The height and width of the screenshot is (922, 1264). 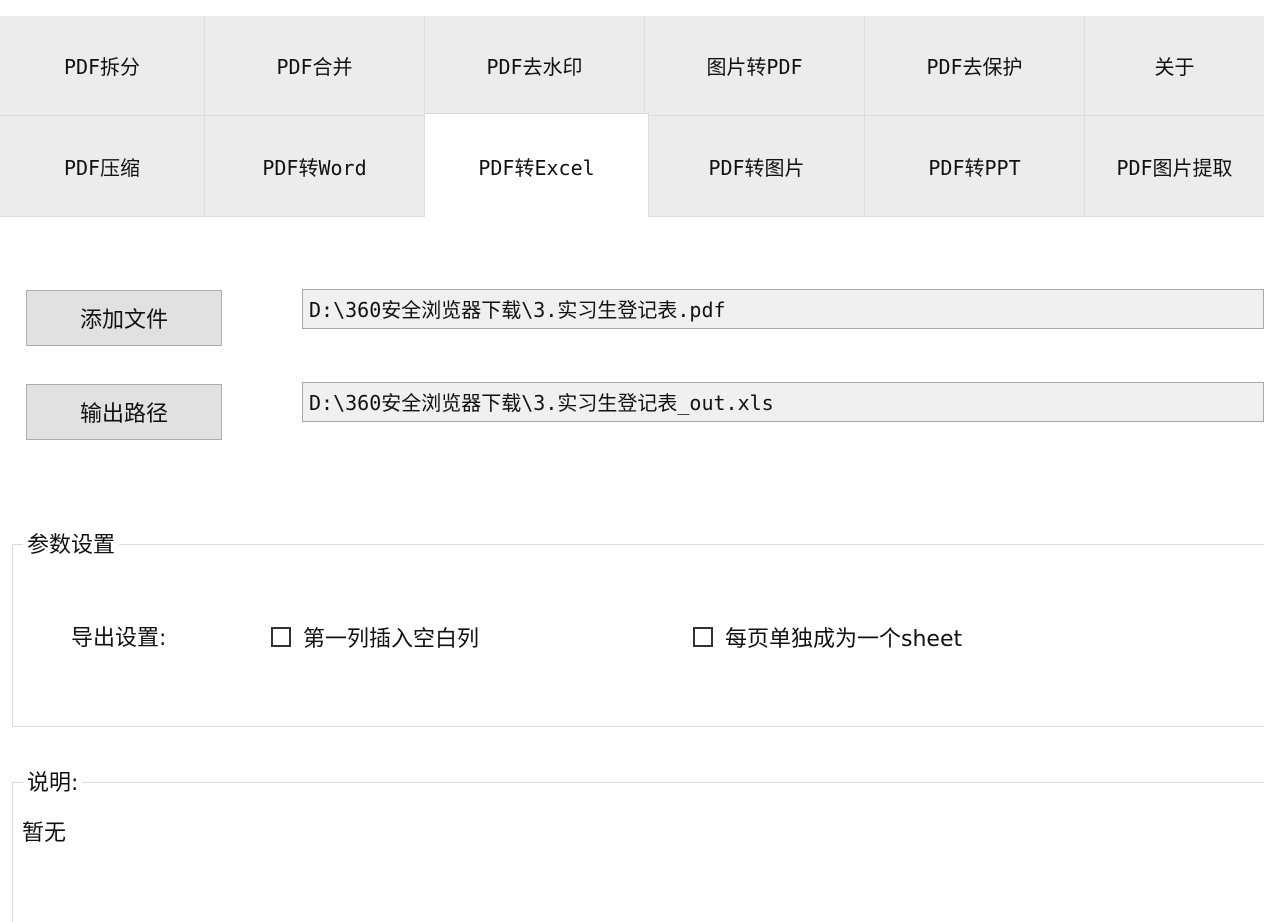 I want to click on tab-pdf-to-image: PDF转图片, so click(x=757, y=166).